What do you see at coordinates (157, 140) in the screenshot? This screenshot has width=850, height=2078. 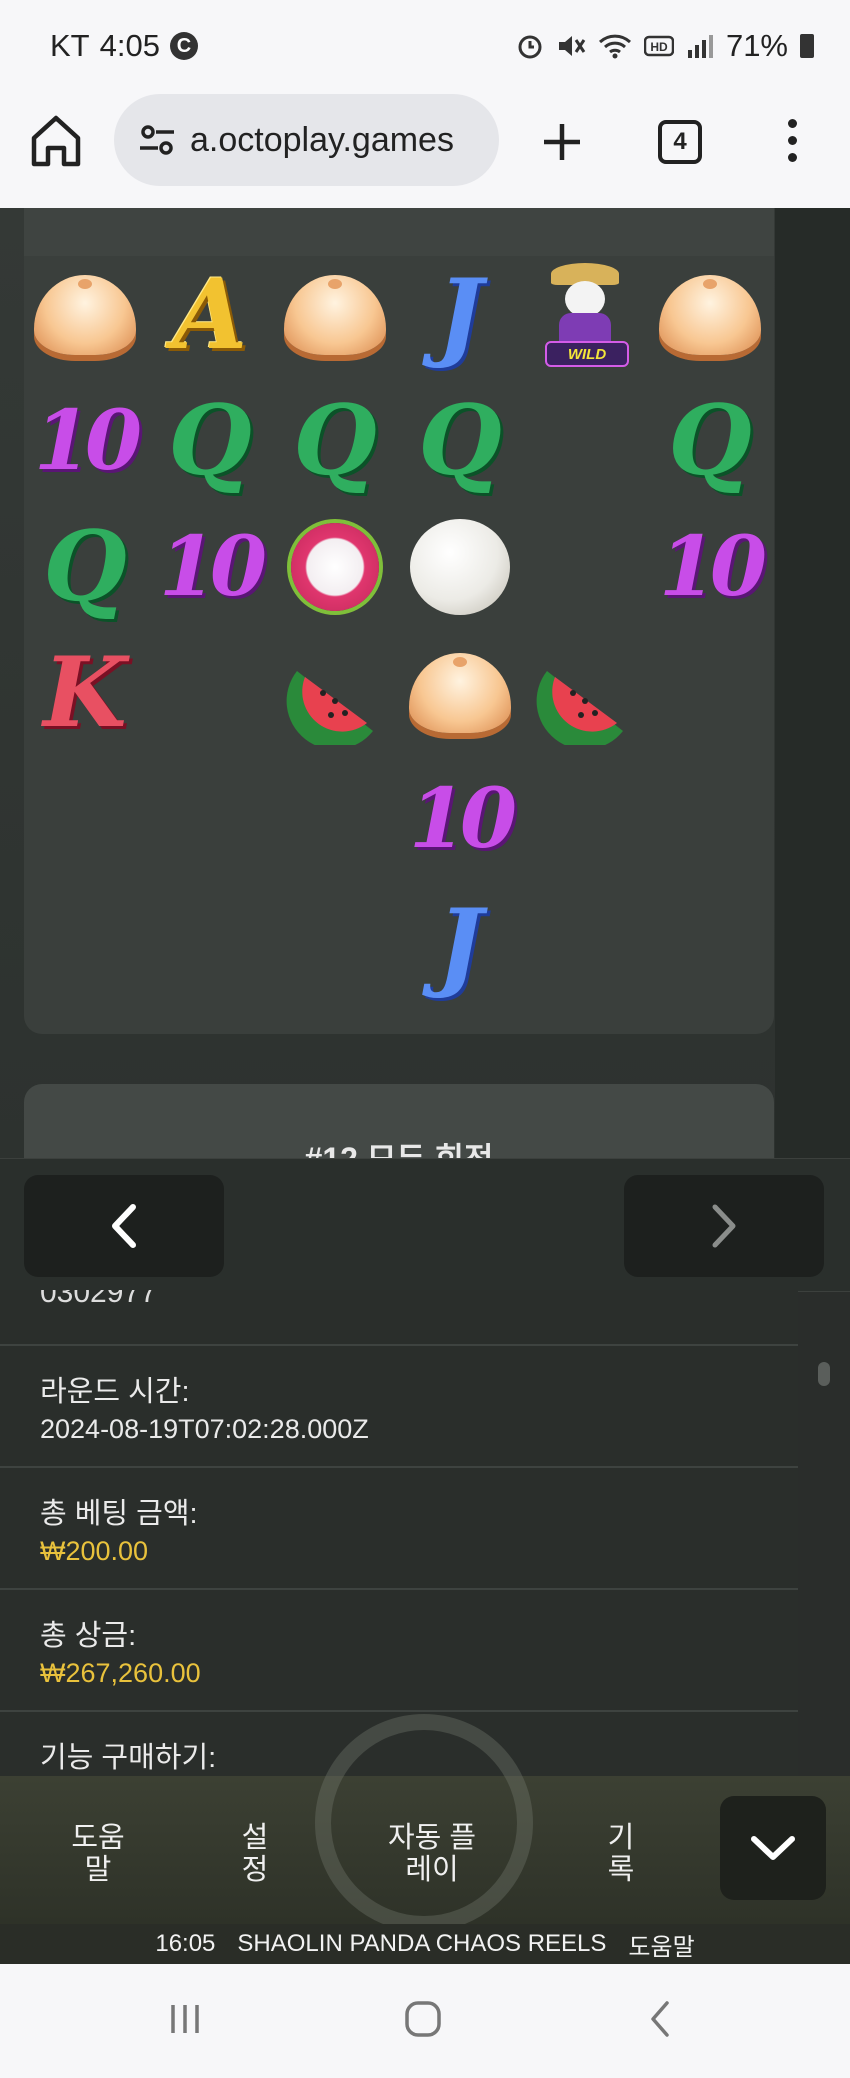 I see `site-settings-icon` at bounding box center [157, 140].